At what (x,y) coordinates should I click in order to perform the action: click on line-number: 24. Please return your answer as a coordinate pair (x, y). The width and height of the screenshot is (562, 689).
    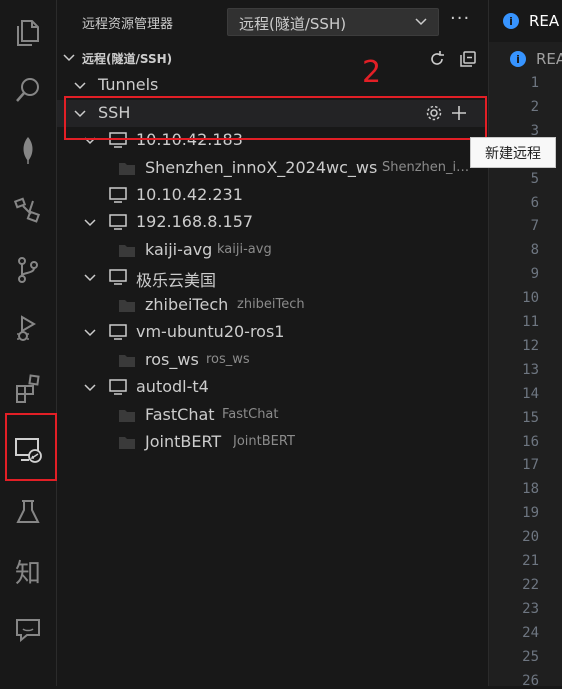
    Looking at the image, I should click on (530, 632).